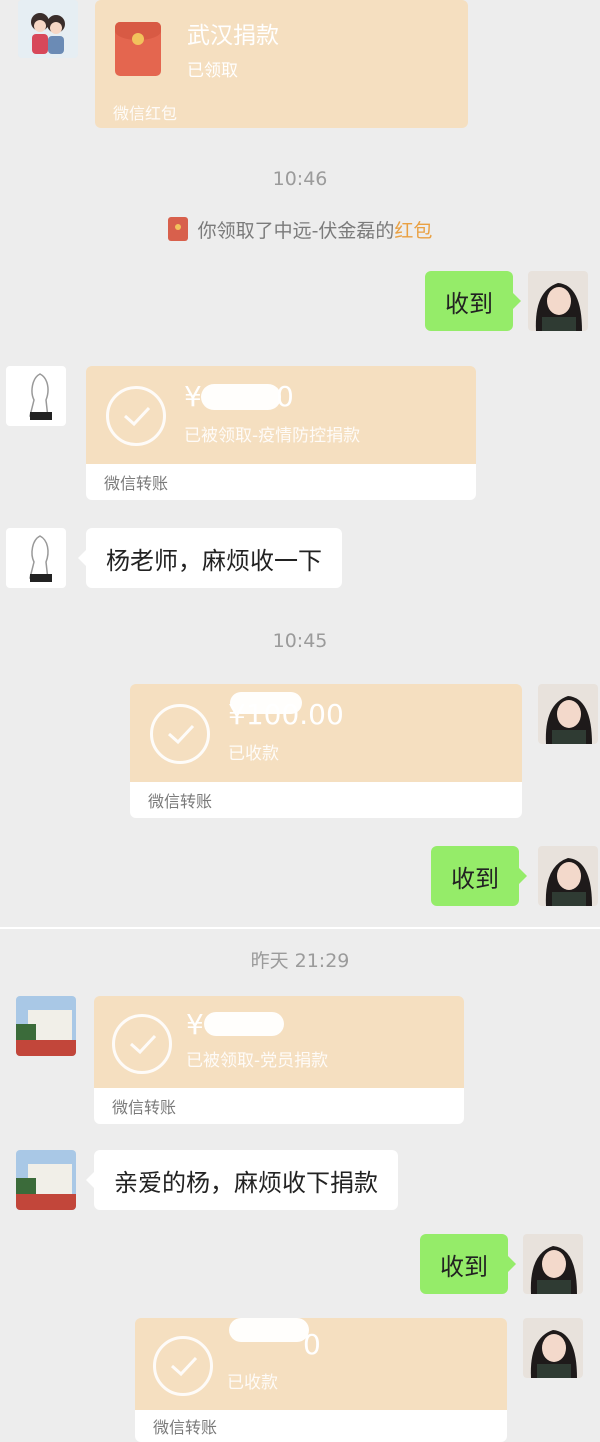  I want to click on red-packet-footer: 微信红包, so click(145, 113).